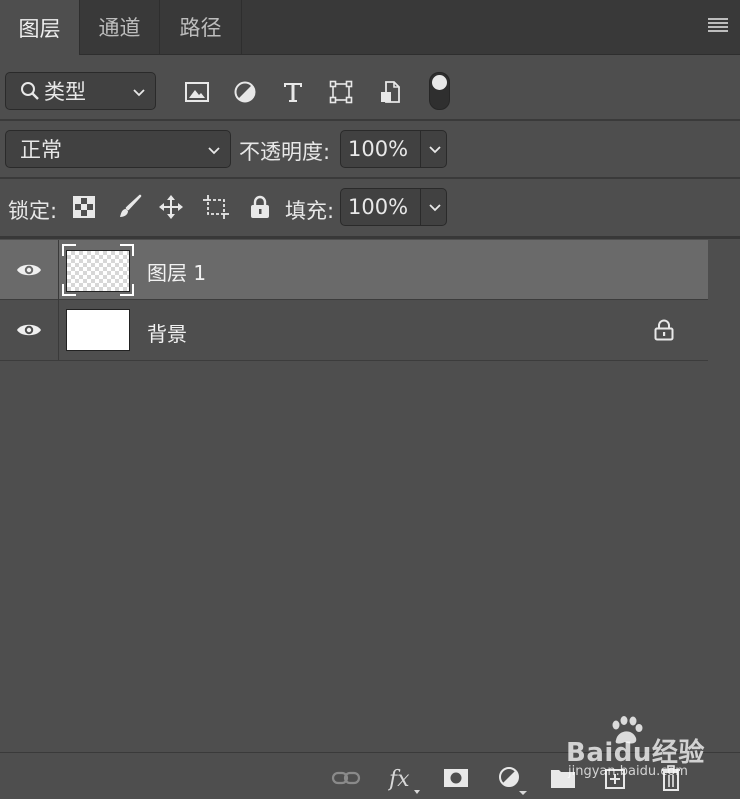 The width and height of the screenshot is (740, 799). What do you see at coordinates (346, 778) in the screenshot?
I see `link-layers-icon` at bounding box center [346, 778].